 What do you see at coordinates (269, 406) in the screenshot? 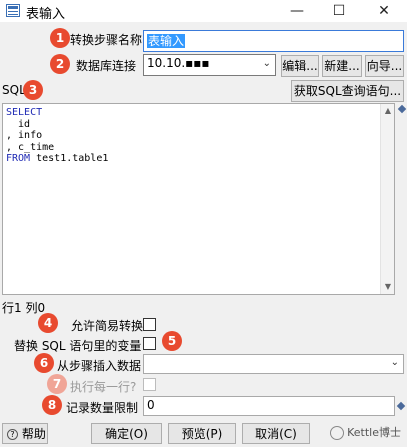
I see `limit-input: 0` at bounding box center [269, 406].